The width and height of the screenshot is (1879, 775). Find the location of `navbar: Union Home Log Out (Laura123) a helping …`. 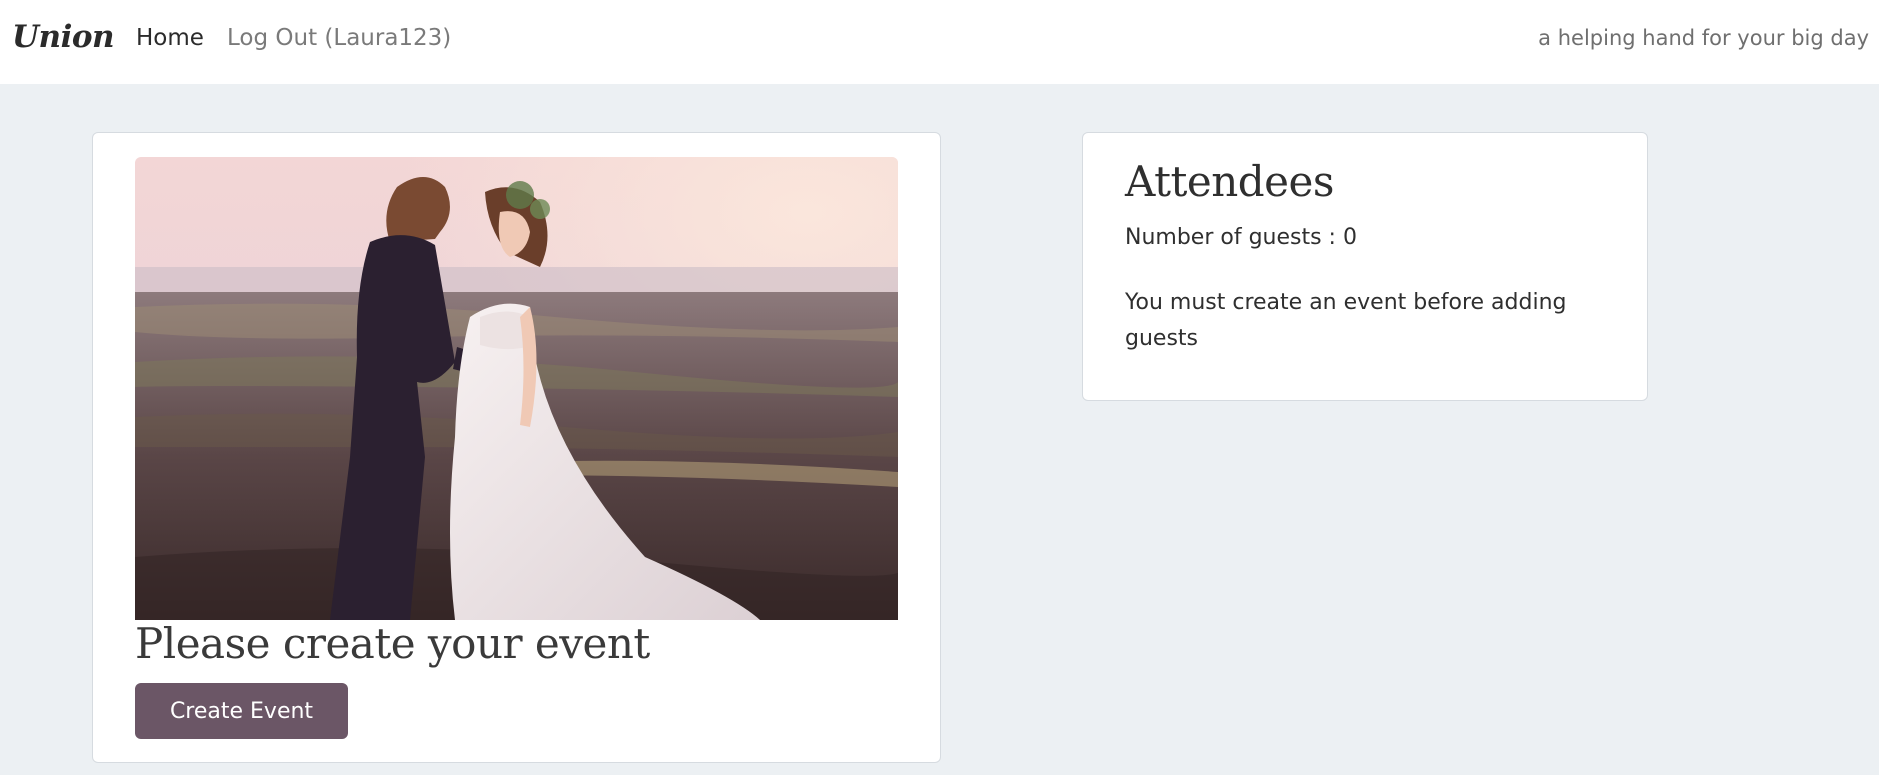

navbar: Union Home Log Out (Laura123) a helping … is located at coordinates (939, 42).